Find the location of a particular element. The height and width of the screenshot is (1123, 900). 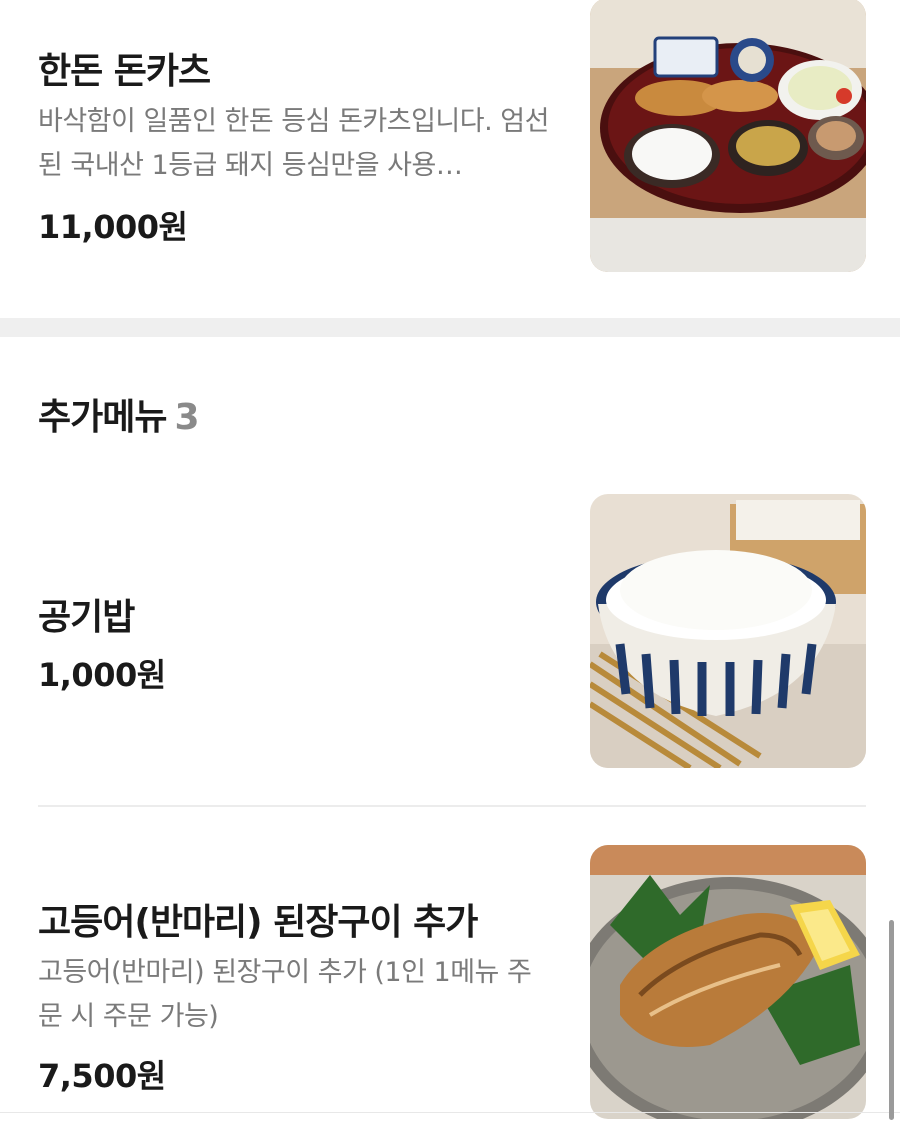

section-title-label: 추가메뉴 is located at coordinates (102, 417).